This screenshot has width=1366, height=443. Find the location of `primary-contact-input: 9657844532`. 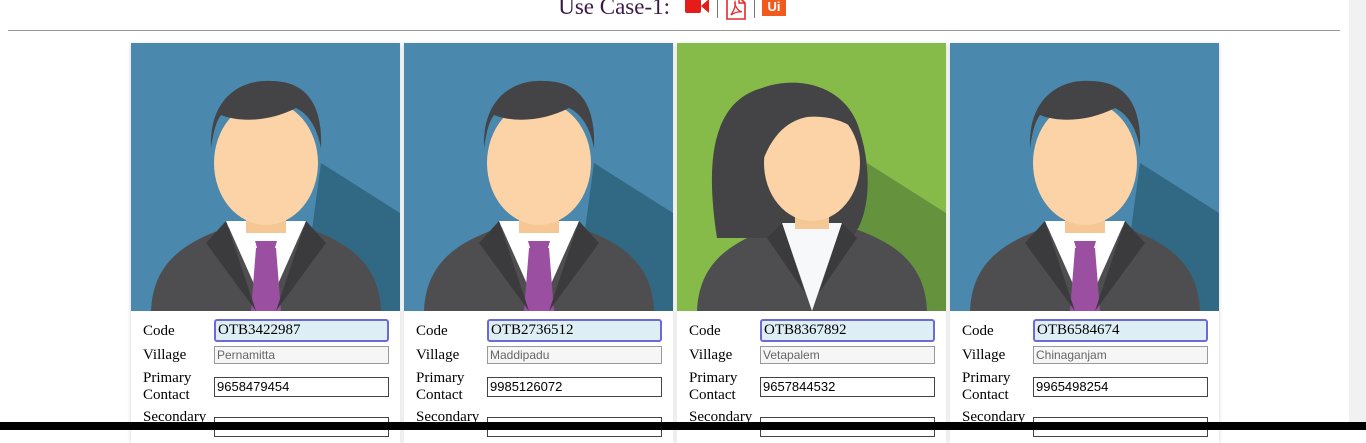

primary-contact-input: 9657844532 is located at coordinates (847, 387).